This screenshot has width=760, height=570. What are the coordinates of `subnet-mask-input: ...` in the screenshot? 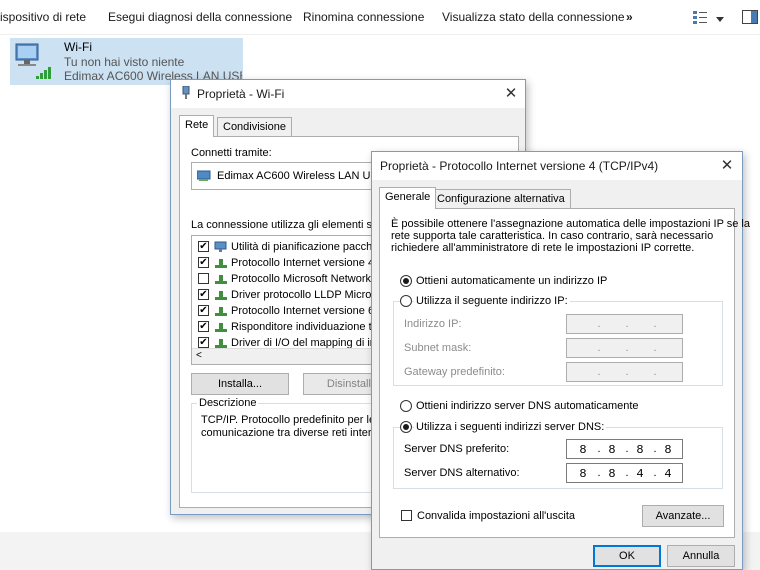 It's located at (624, 348).